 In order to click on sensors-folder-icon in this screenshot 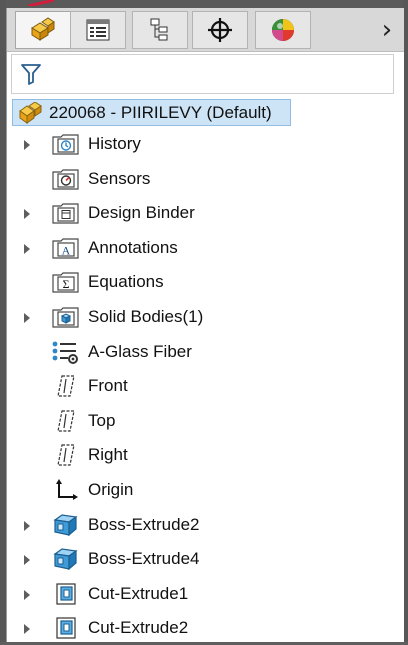, I will do `click(66, 179)`.